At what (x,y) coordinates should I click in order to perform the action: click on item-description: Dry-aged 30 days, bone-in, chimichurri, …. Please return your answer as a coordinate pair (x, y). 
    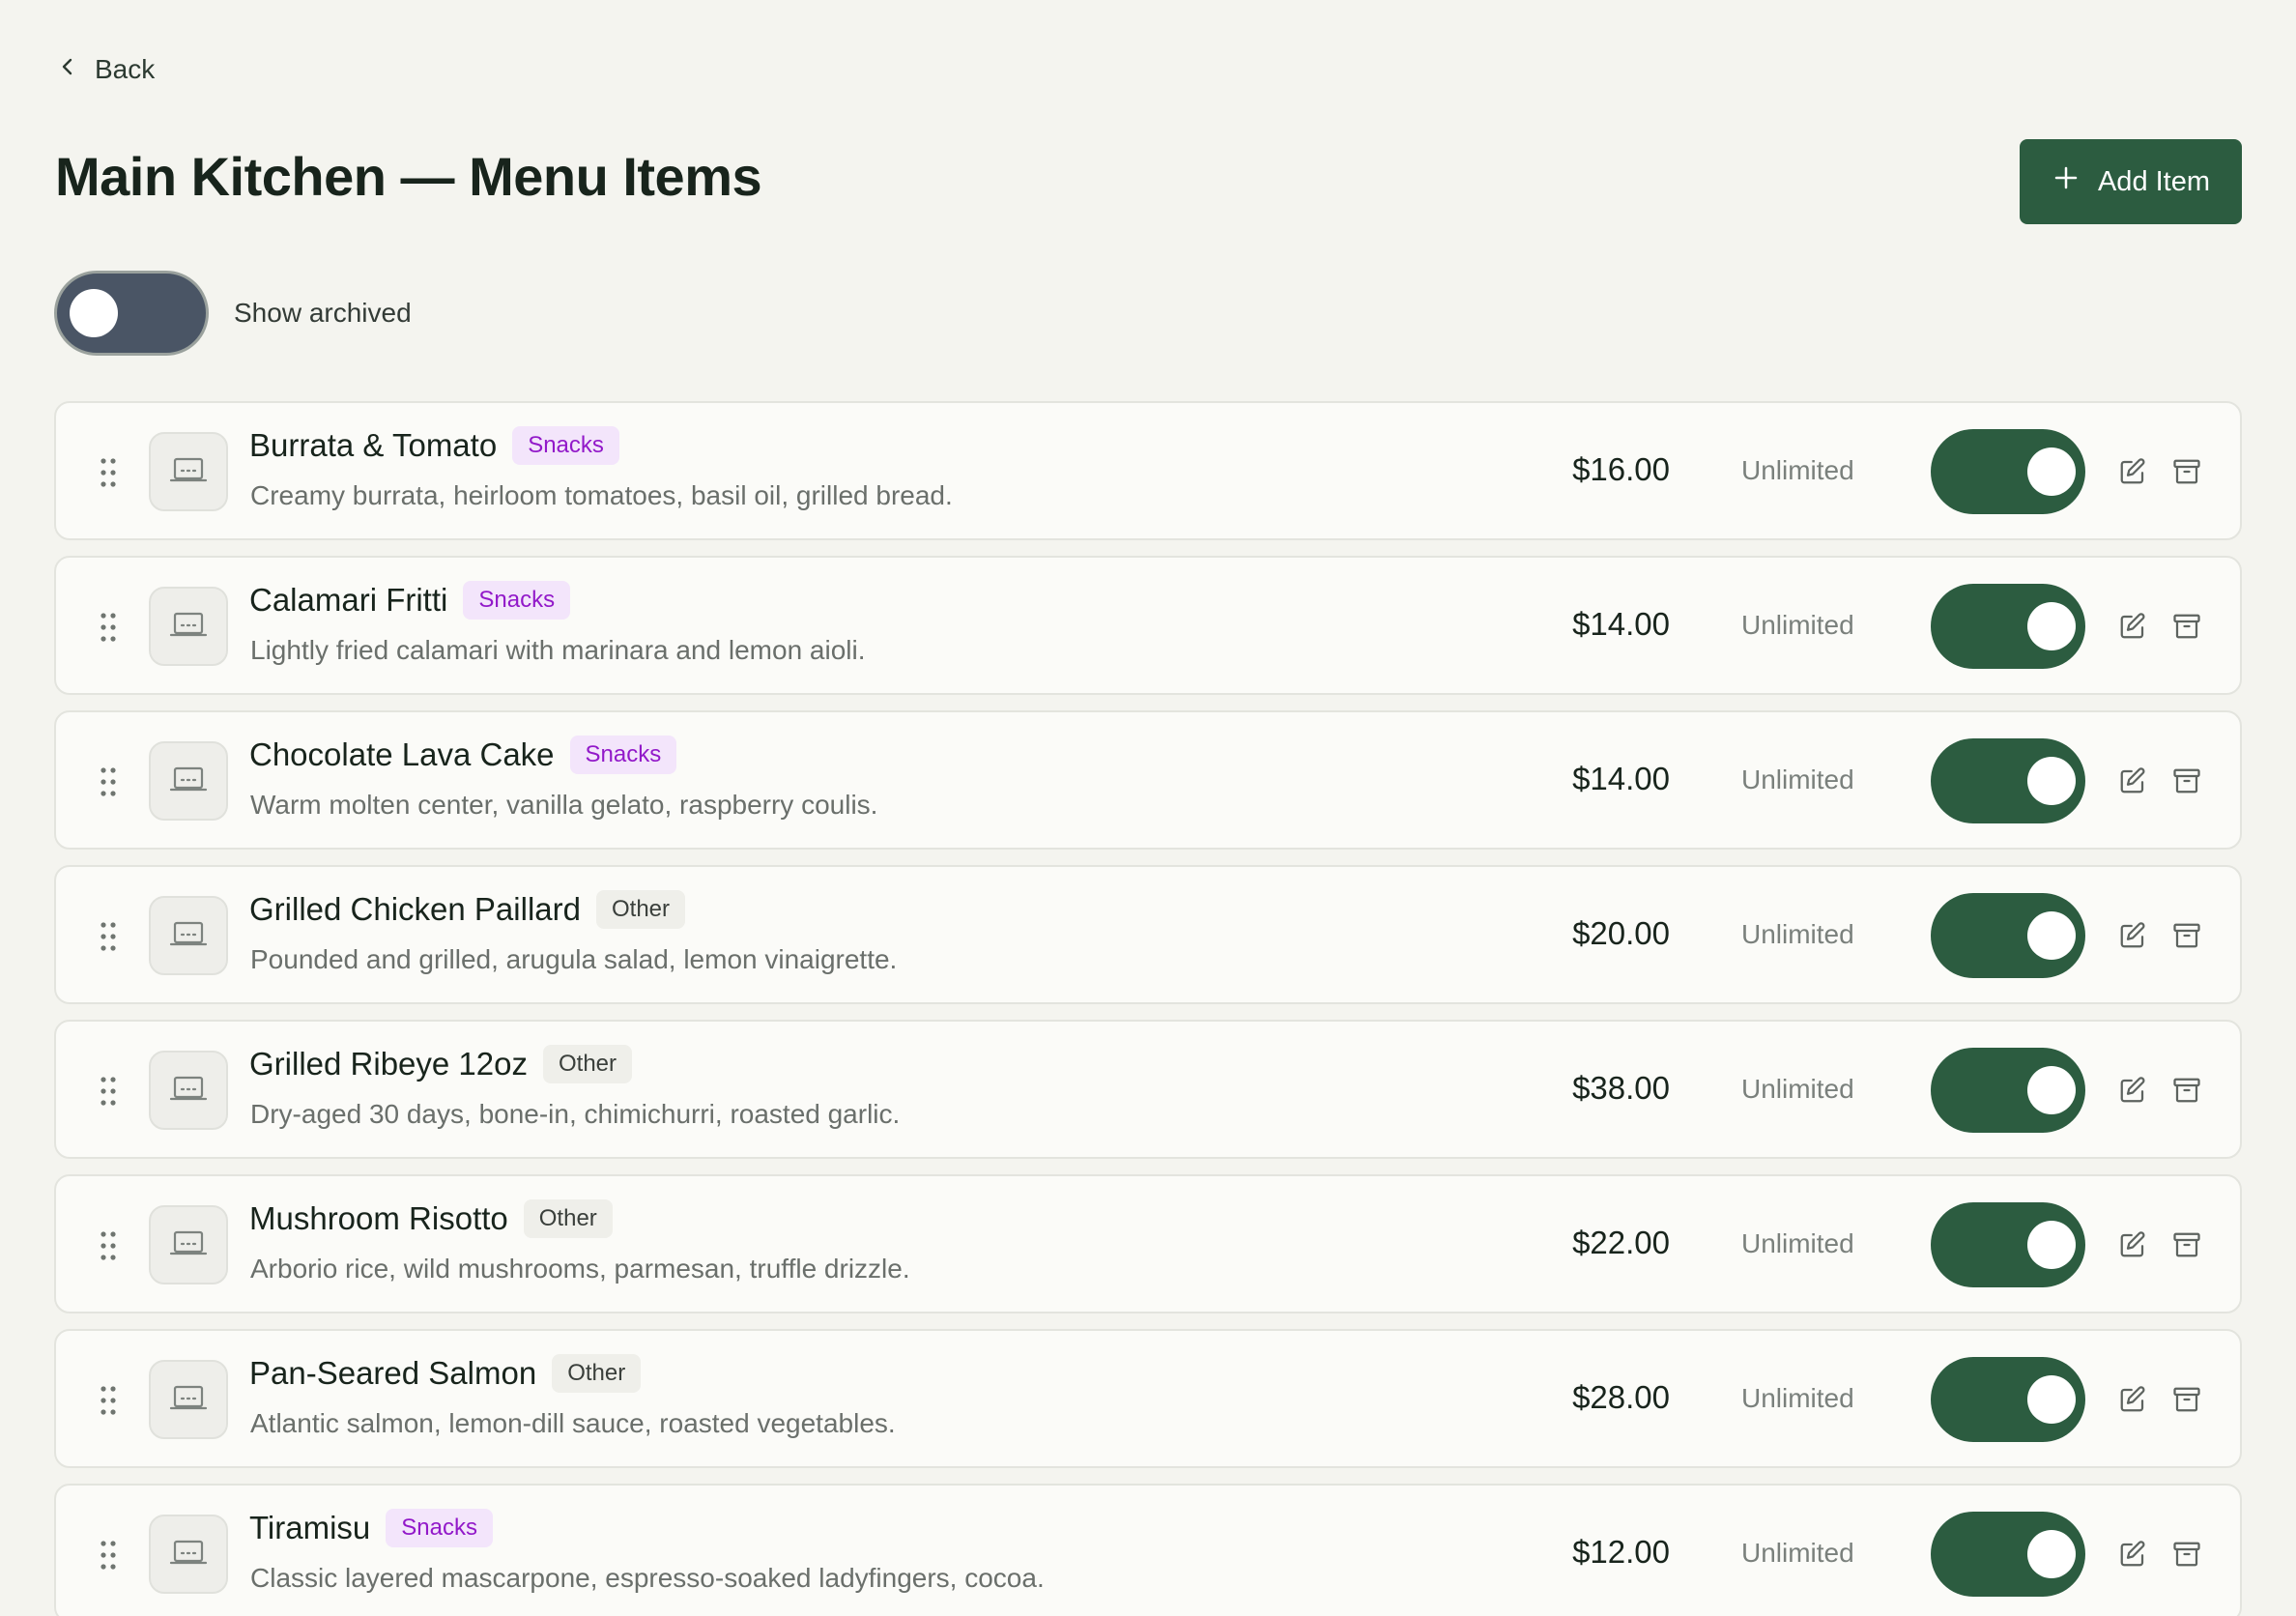
    Looking at the image, I should click on (575, 1114).